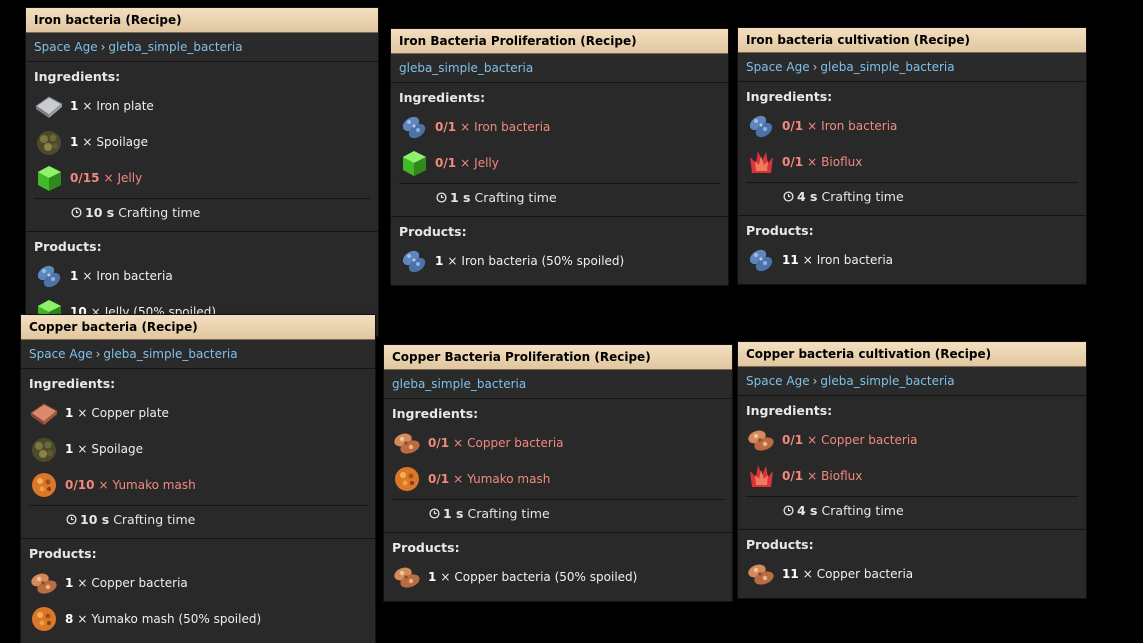  Describe the element at coordinates (426, 547) in the screenshot. I see `products-heading: Products:` at that location.